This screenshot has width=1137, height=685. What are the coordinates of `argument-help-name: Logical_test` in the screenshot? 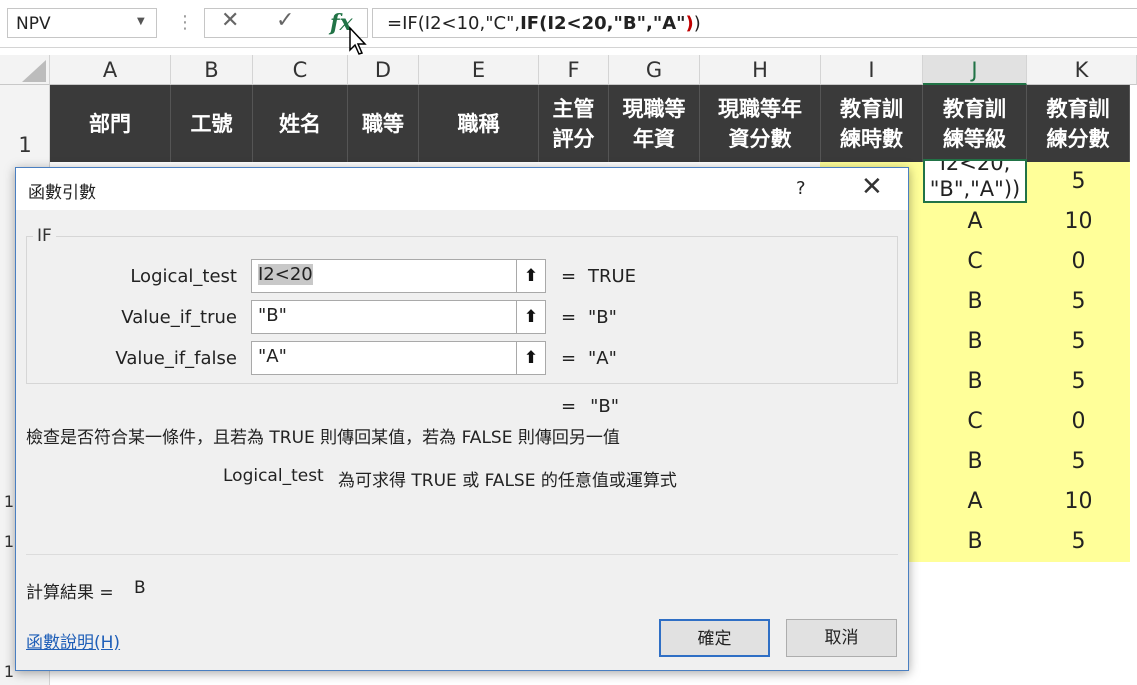 It's located at (273, 476).